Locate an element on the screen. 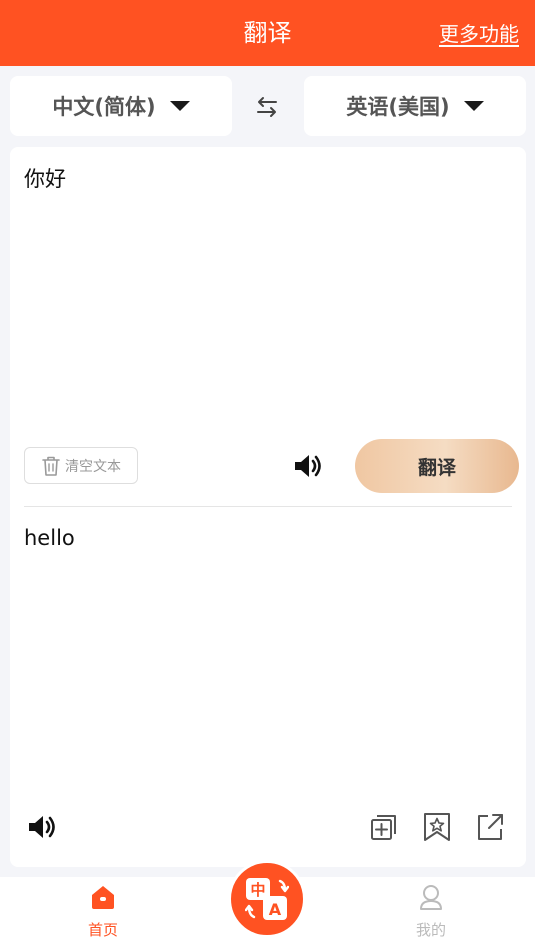  trash-icon is located at coordinates (51, 466).